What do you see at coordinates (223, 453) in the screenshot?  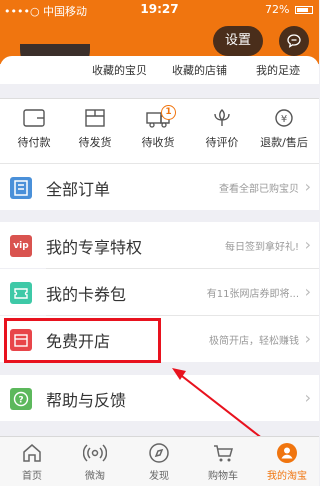 I see `cart-icon` at bounding box center [223, 453].